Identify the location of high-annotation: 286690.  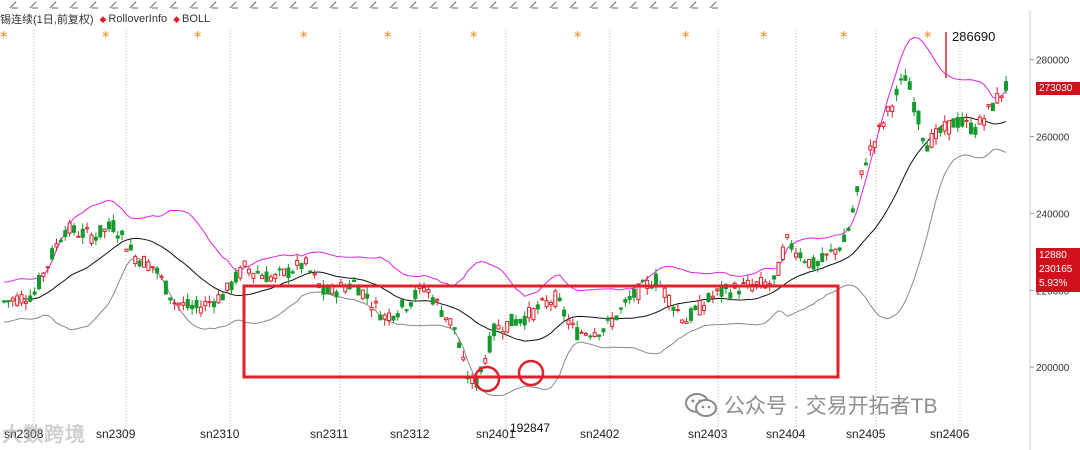
(973, 36).